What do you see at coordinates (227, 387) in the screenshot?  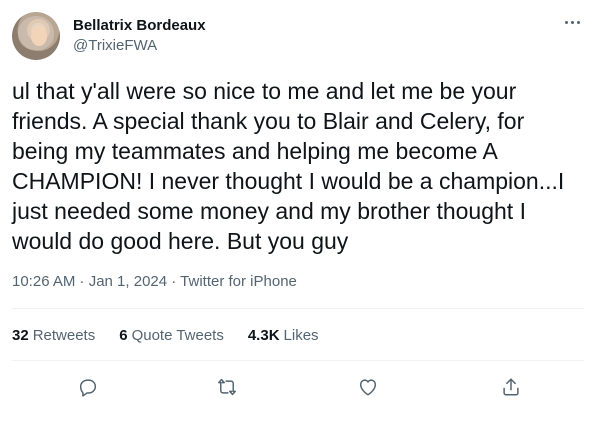 I see `retweet-icon` at bounding box center [227, 387].